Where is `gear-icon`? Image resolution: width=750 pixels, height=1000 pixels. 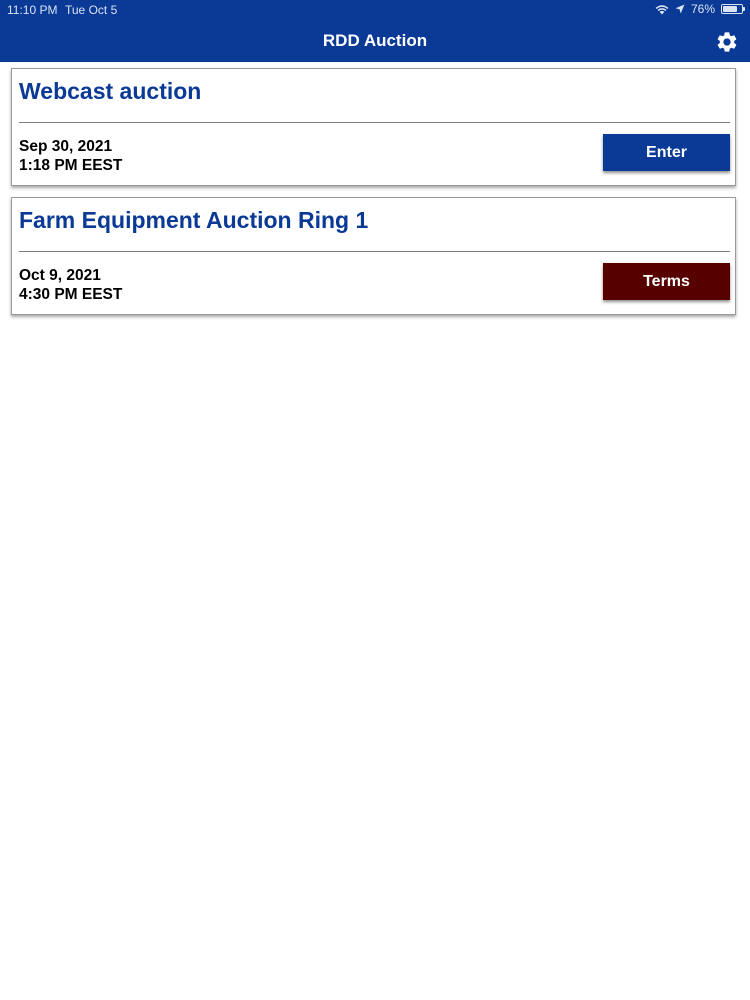
gear-icon is located at coordinates (727, 42).